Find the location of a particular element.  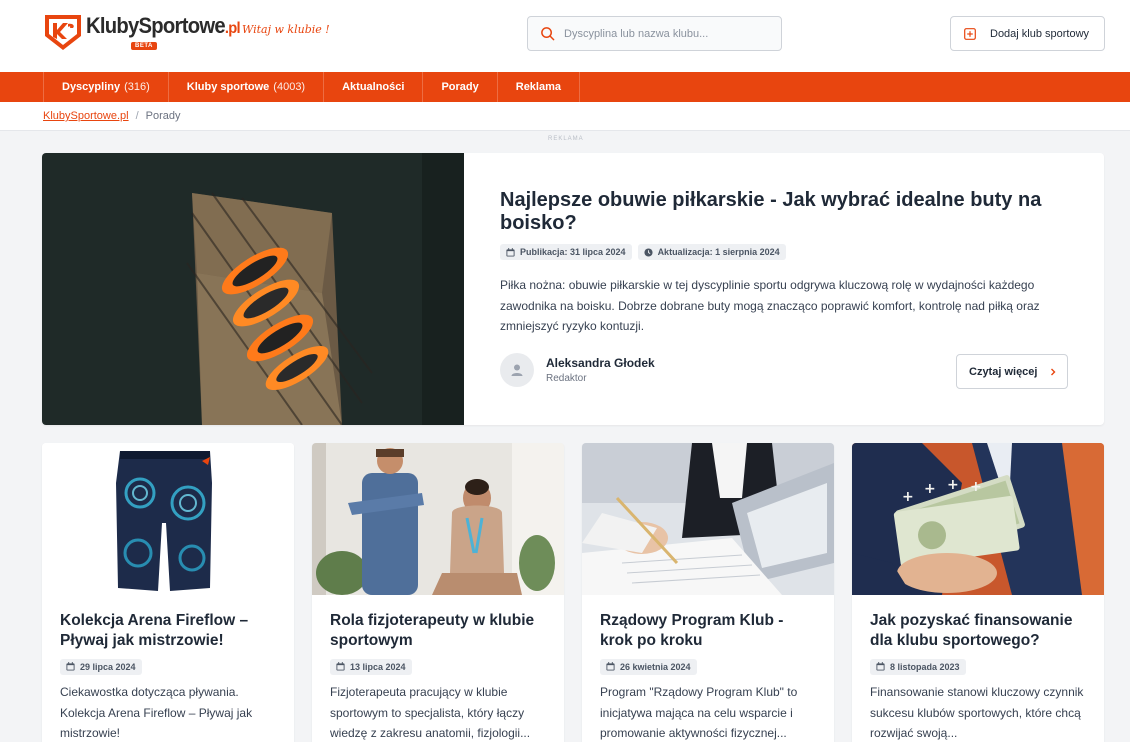

breadcrumb-current: Porady is located at coordinates (163, 116).